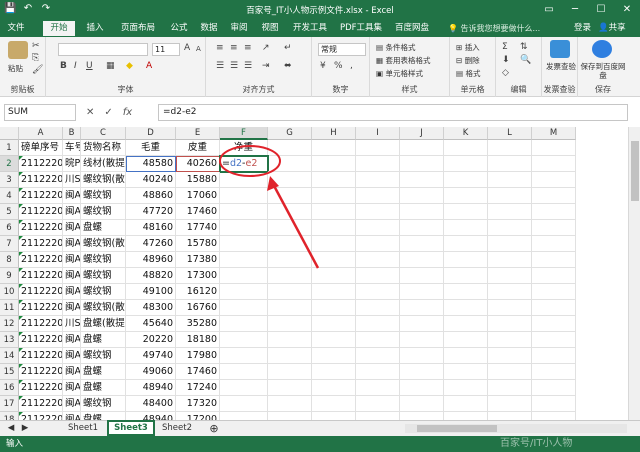  I want to click on vertical-scrollbar, so click(634, 273).